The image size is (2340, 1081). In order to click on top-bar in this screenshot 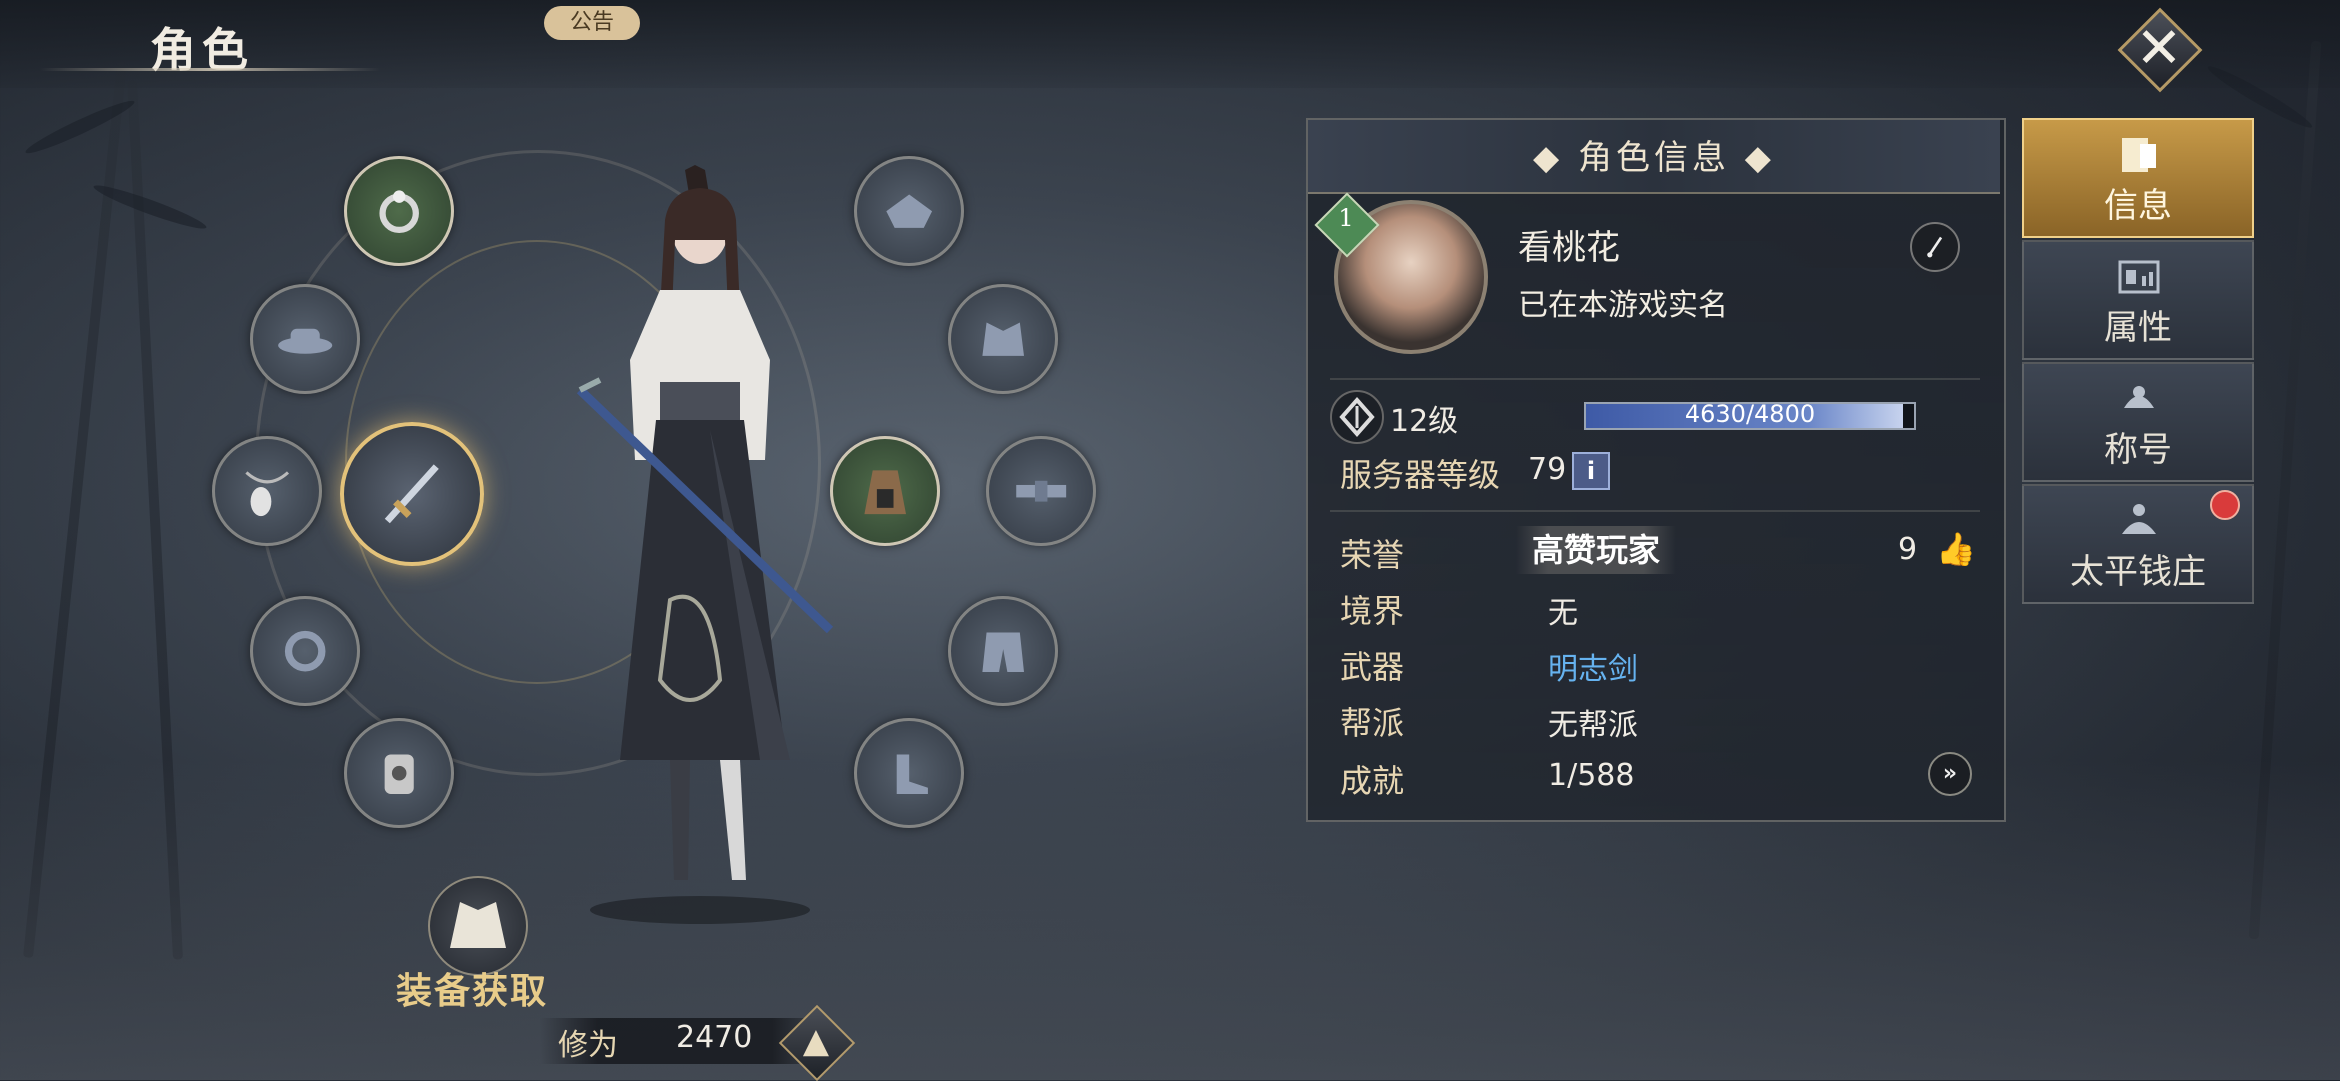, I will do `click(1170, 44)`.